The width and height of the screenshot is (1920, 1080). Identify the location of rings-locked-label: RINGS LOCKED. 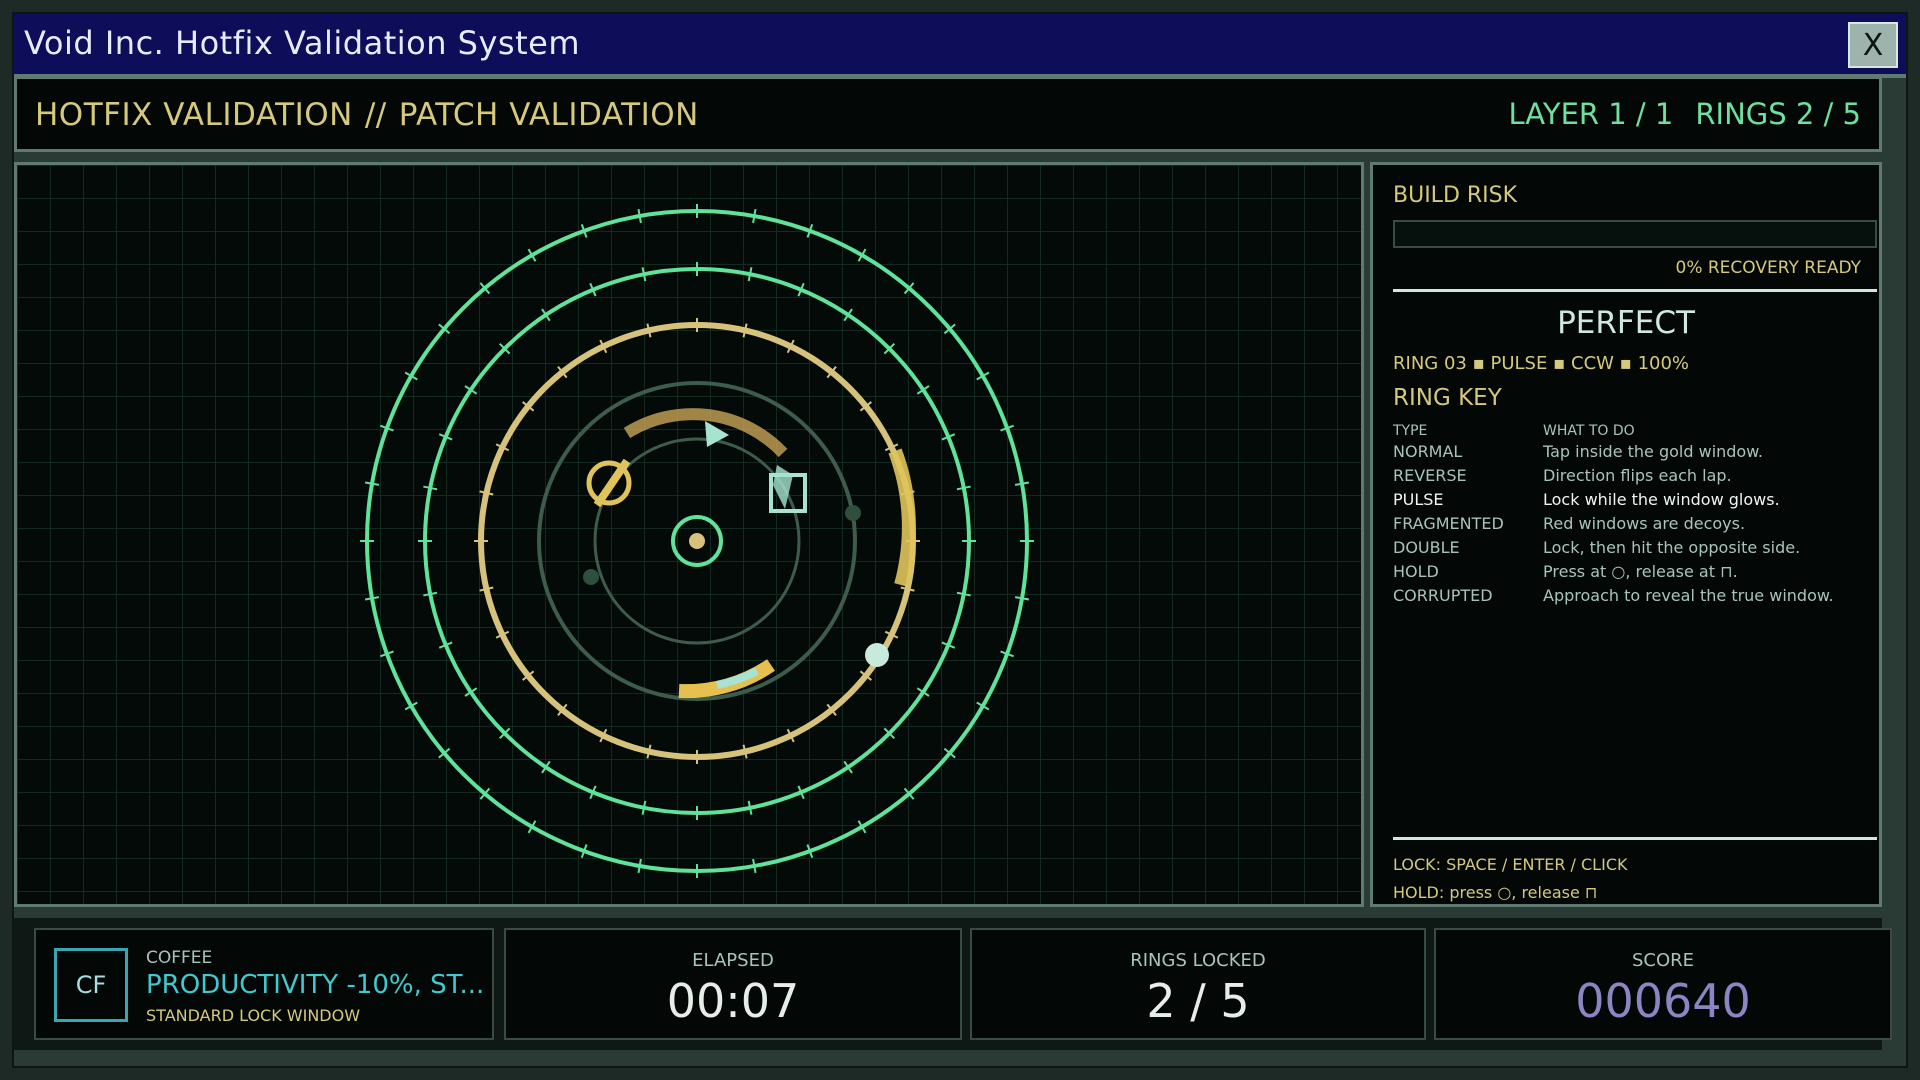
(1198, 960).